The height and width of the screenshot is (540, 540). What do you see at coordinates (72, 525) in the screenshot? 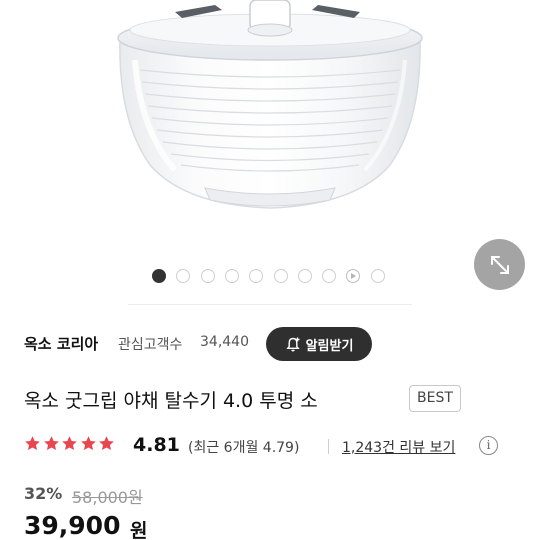
I see `sale-price: 39,900` at bounding box center [72, 525].